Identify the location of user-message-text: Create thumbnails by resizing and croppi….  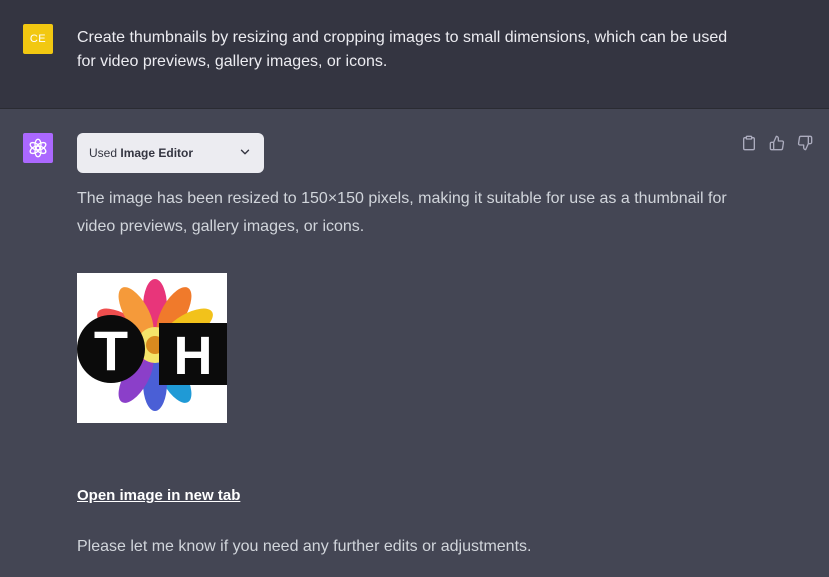
(402, 49).